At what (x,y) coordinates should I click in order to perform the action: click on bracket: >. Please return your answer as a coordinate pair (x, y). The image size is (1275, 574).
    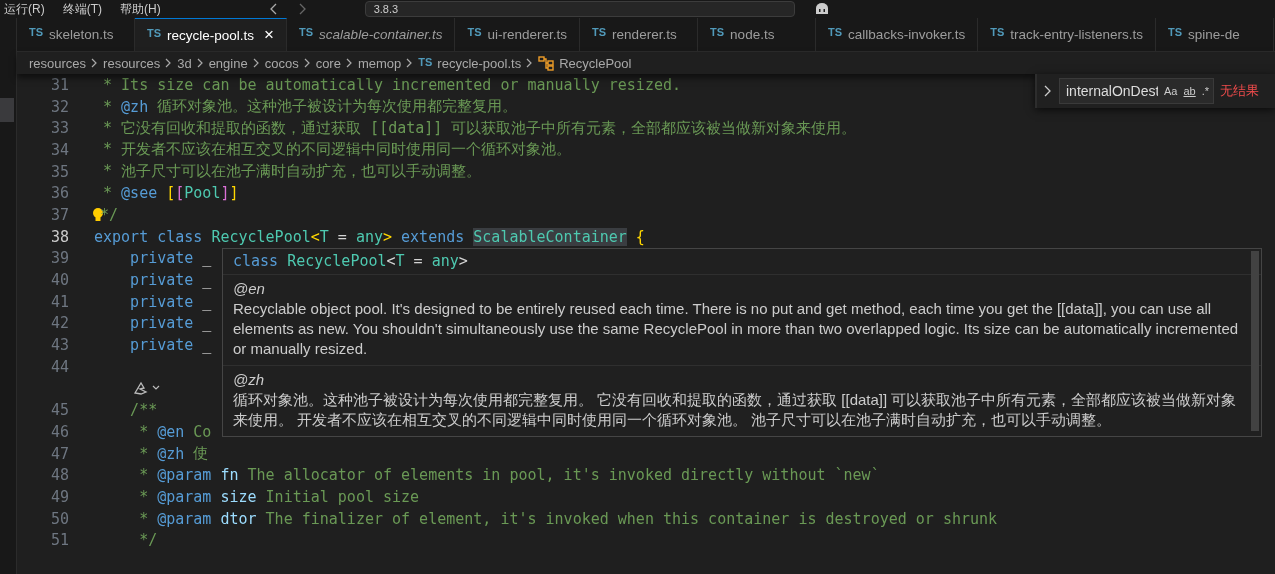
    Looking at the image, I should click on (388, 236).